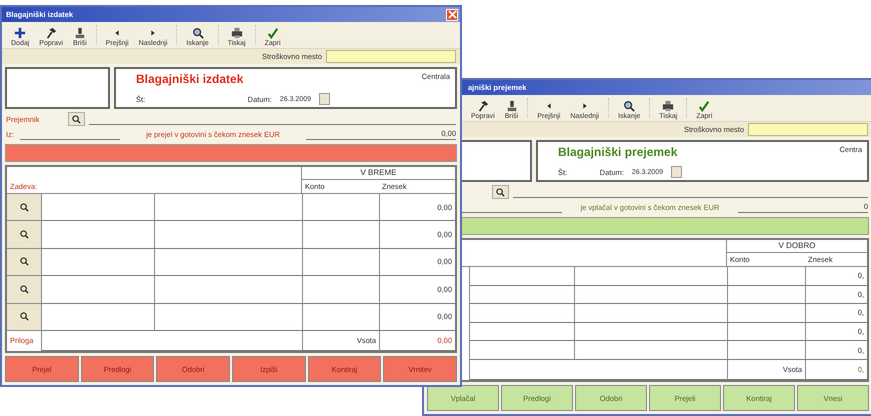  I want to click on side-title: V BREME, so click(378, 173).